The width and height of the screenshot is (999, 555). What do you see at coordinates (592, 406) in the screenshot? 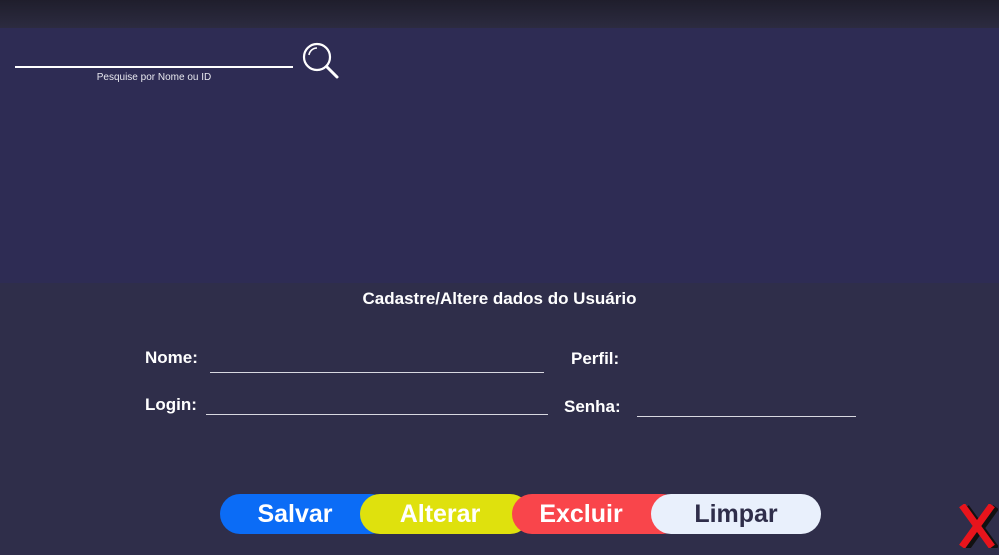
I see `senha-label: Senha:` at bounding box center [592, 406].